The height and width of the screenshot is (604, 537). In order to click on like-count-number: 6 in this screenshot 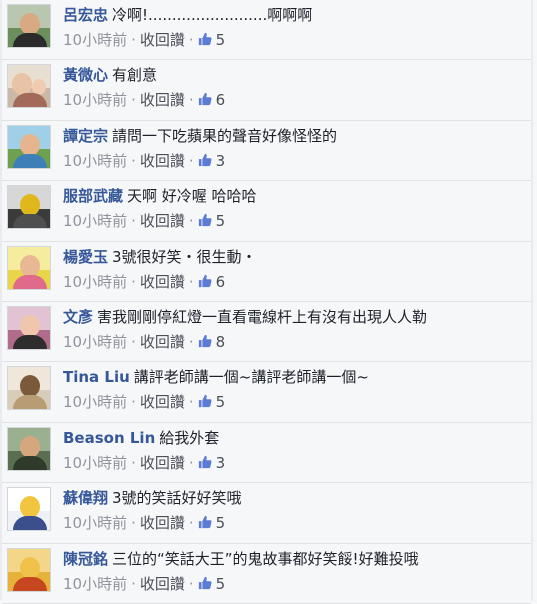, I will do `click(220, 281)`.